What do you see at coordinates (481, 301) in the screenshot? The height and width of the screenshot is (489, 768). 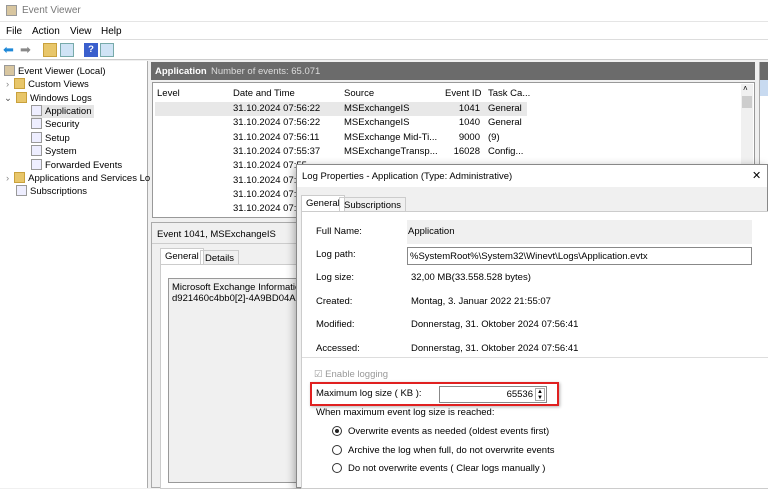 I see `created-value: Montag, 3. Januar 2022 21:55:07` at bounding box center [481, 301].